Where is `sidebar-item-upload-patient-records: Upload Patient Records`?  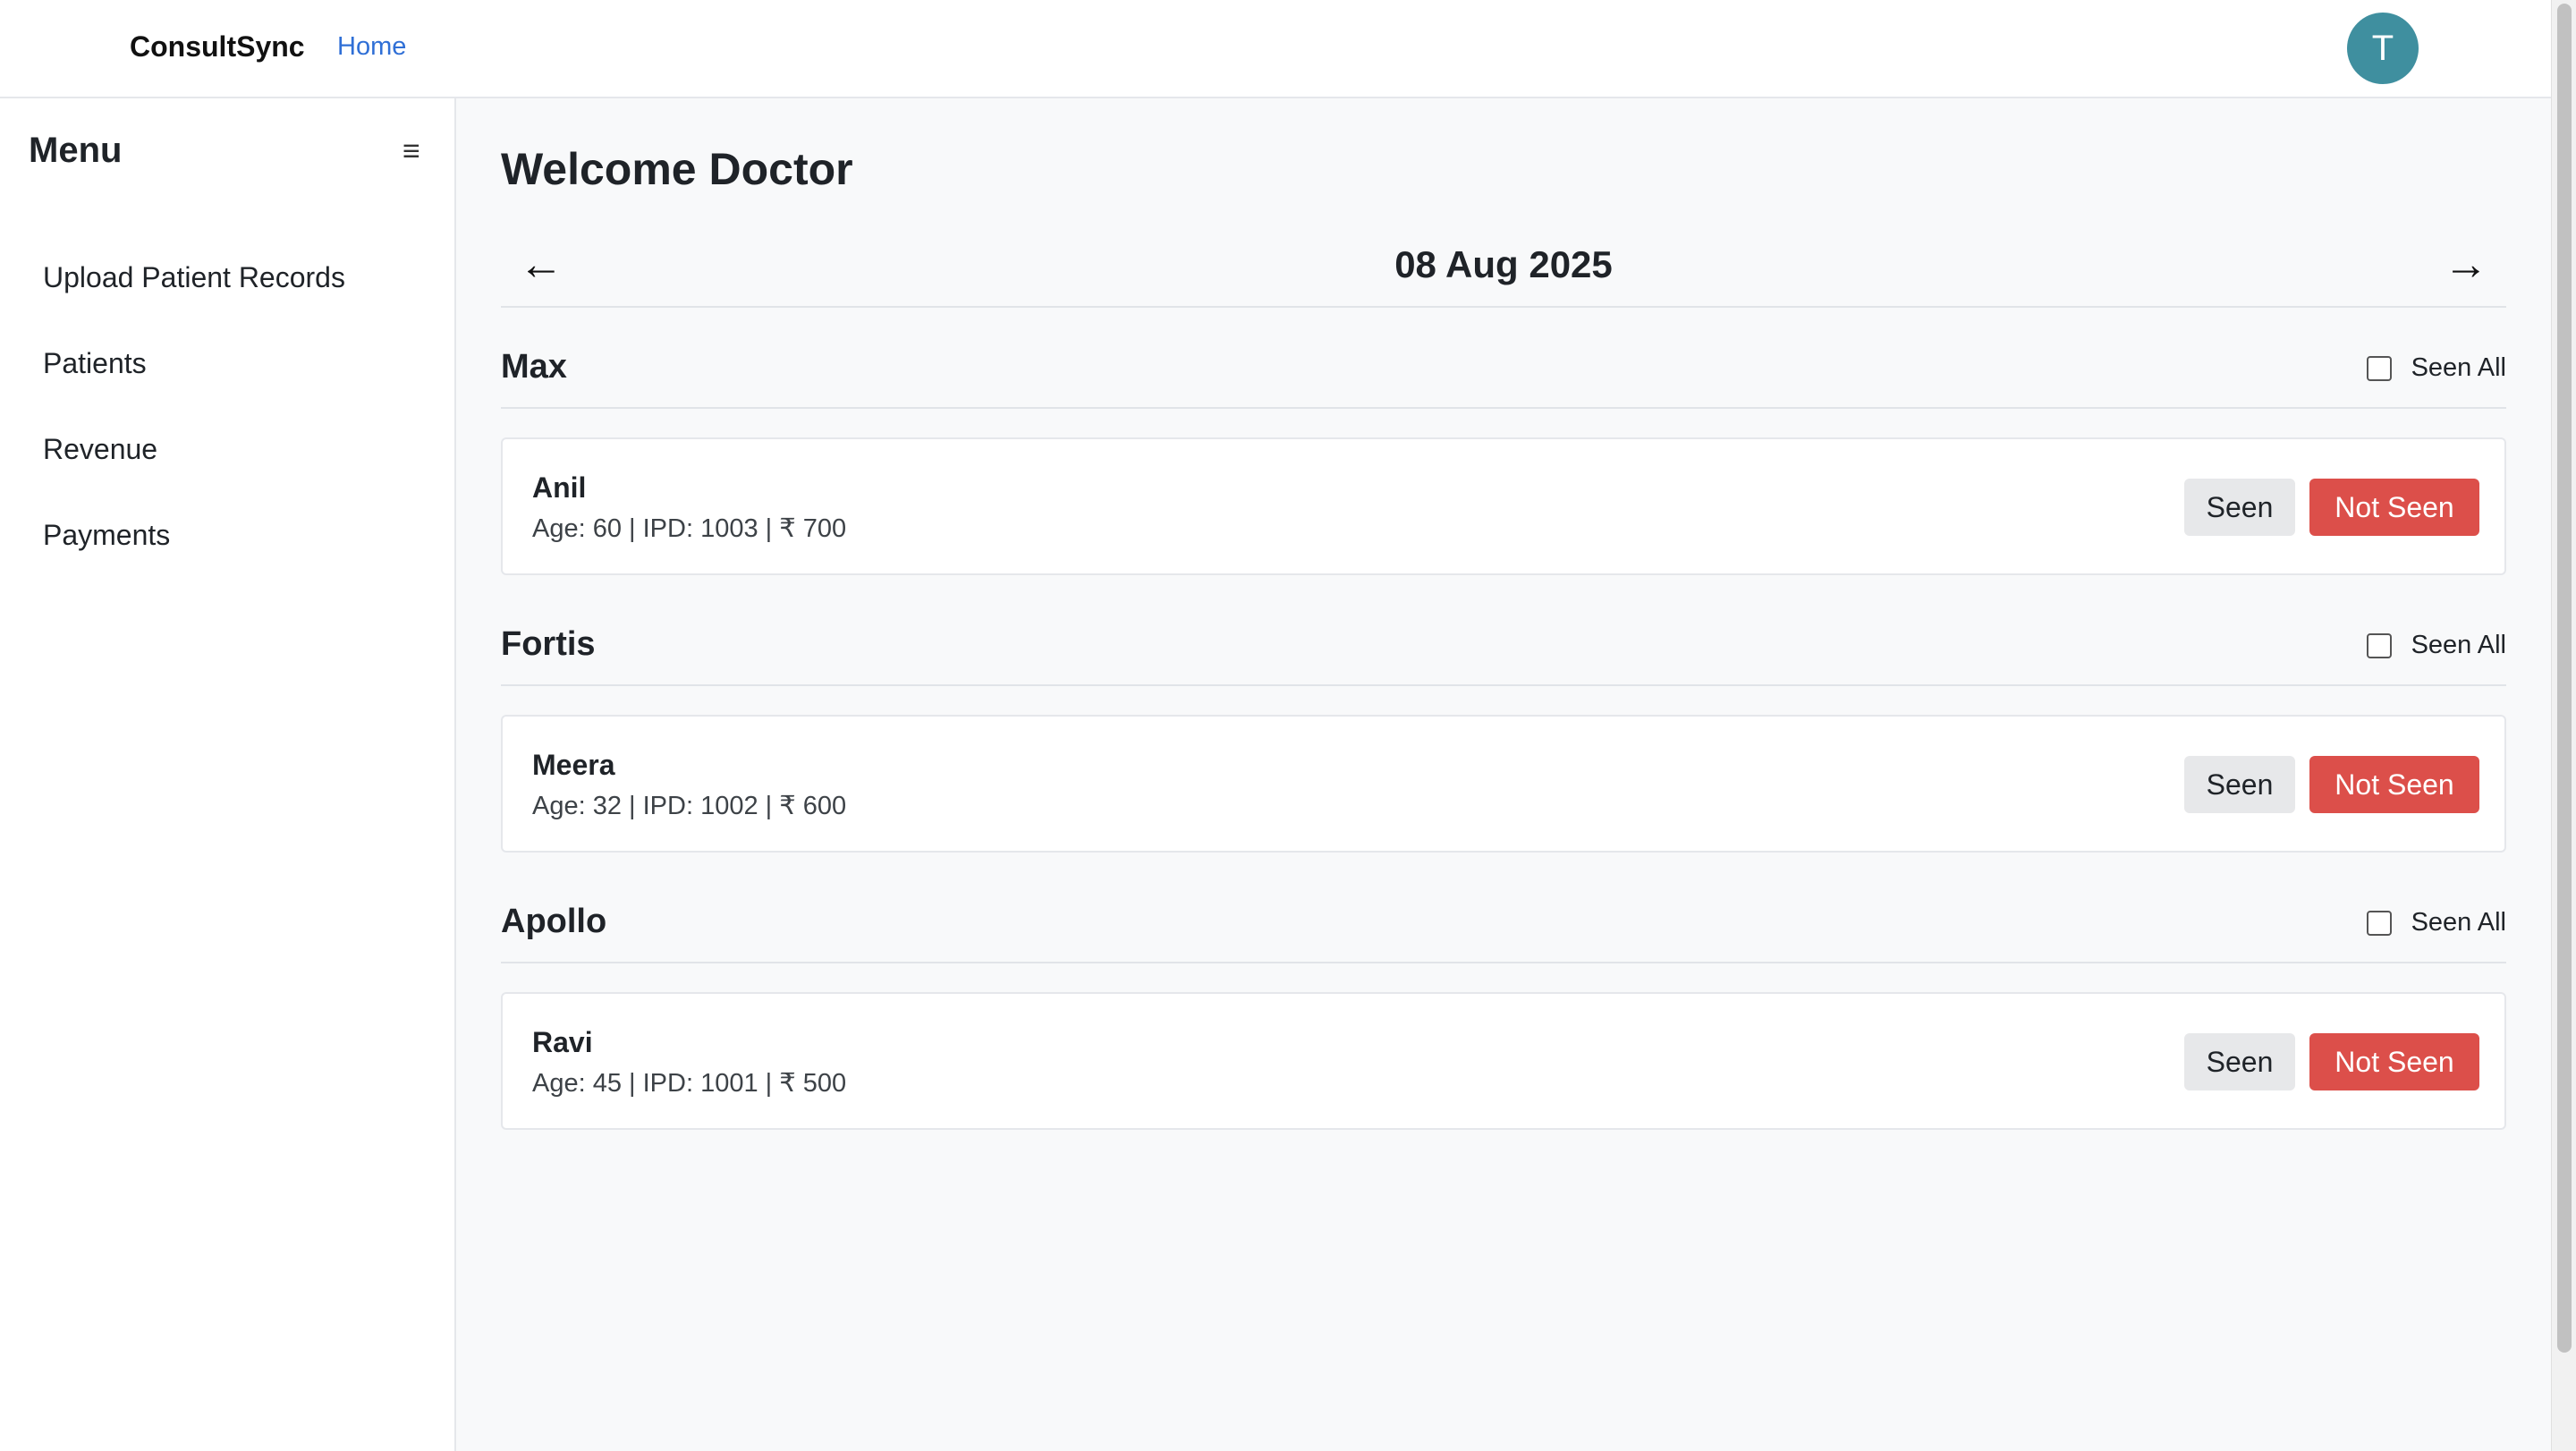 sidebar-item-upload-patient-records: Upload Patient Records is located at coordinates (194, 304).